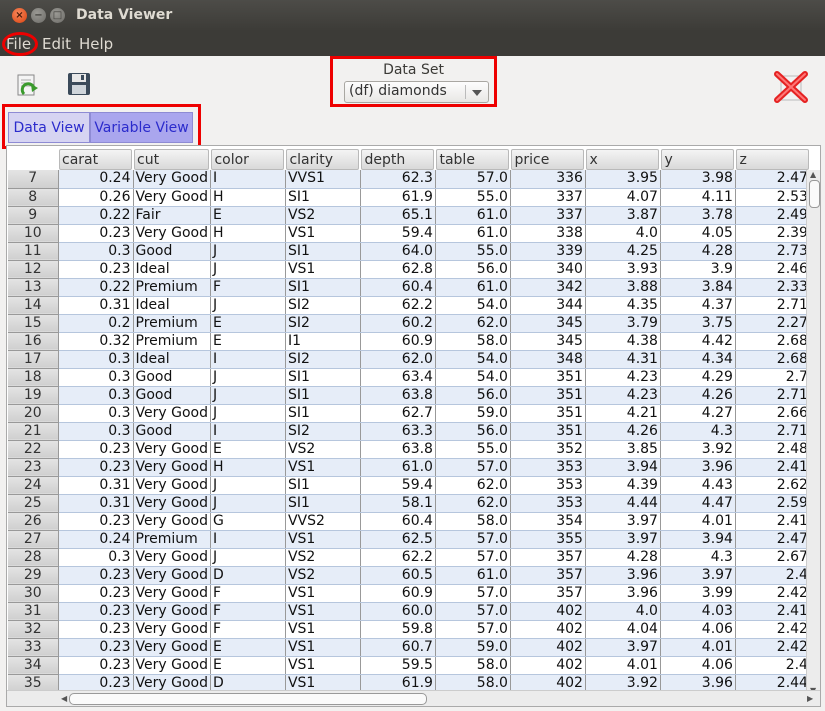 The image size is (825, 711). What do you see at coordinates (398, 413) in the screenshot?
I see `cell-depth: 62.7` at bounding box center [398, 413].